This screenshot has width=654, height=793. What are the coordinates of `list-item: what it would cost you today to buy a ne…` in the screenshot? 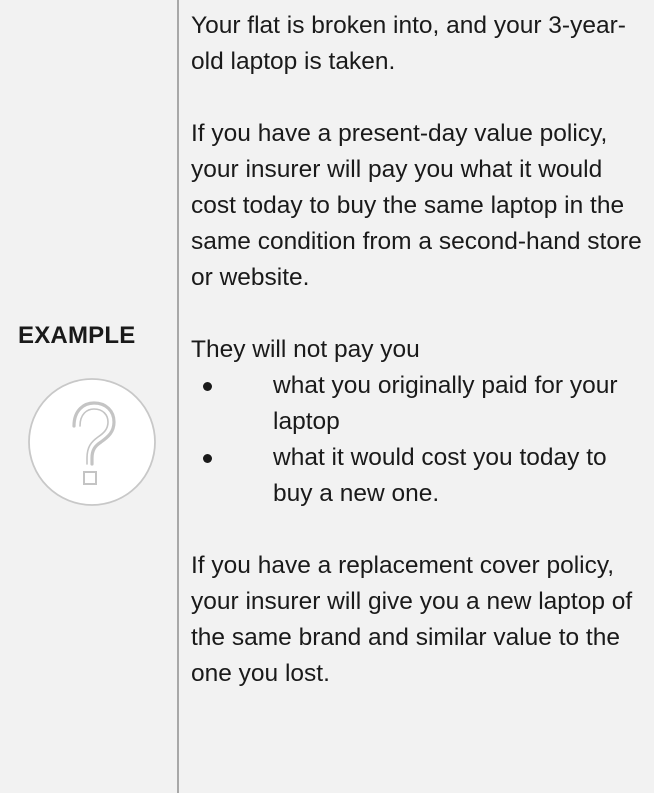 It's located at (417, 476).